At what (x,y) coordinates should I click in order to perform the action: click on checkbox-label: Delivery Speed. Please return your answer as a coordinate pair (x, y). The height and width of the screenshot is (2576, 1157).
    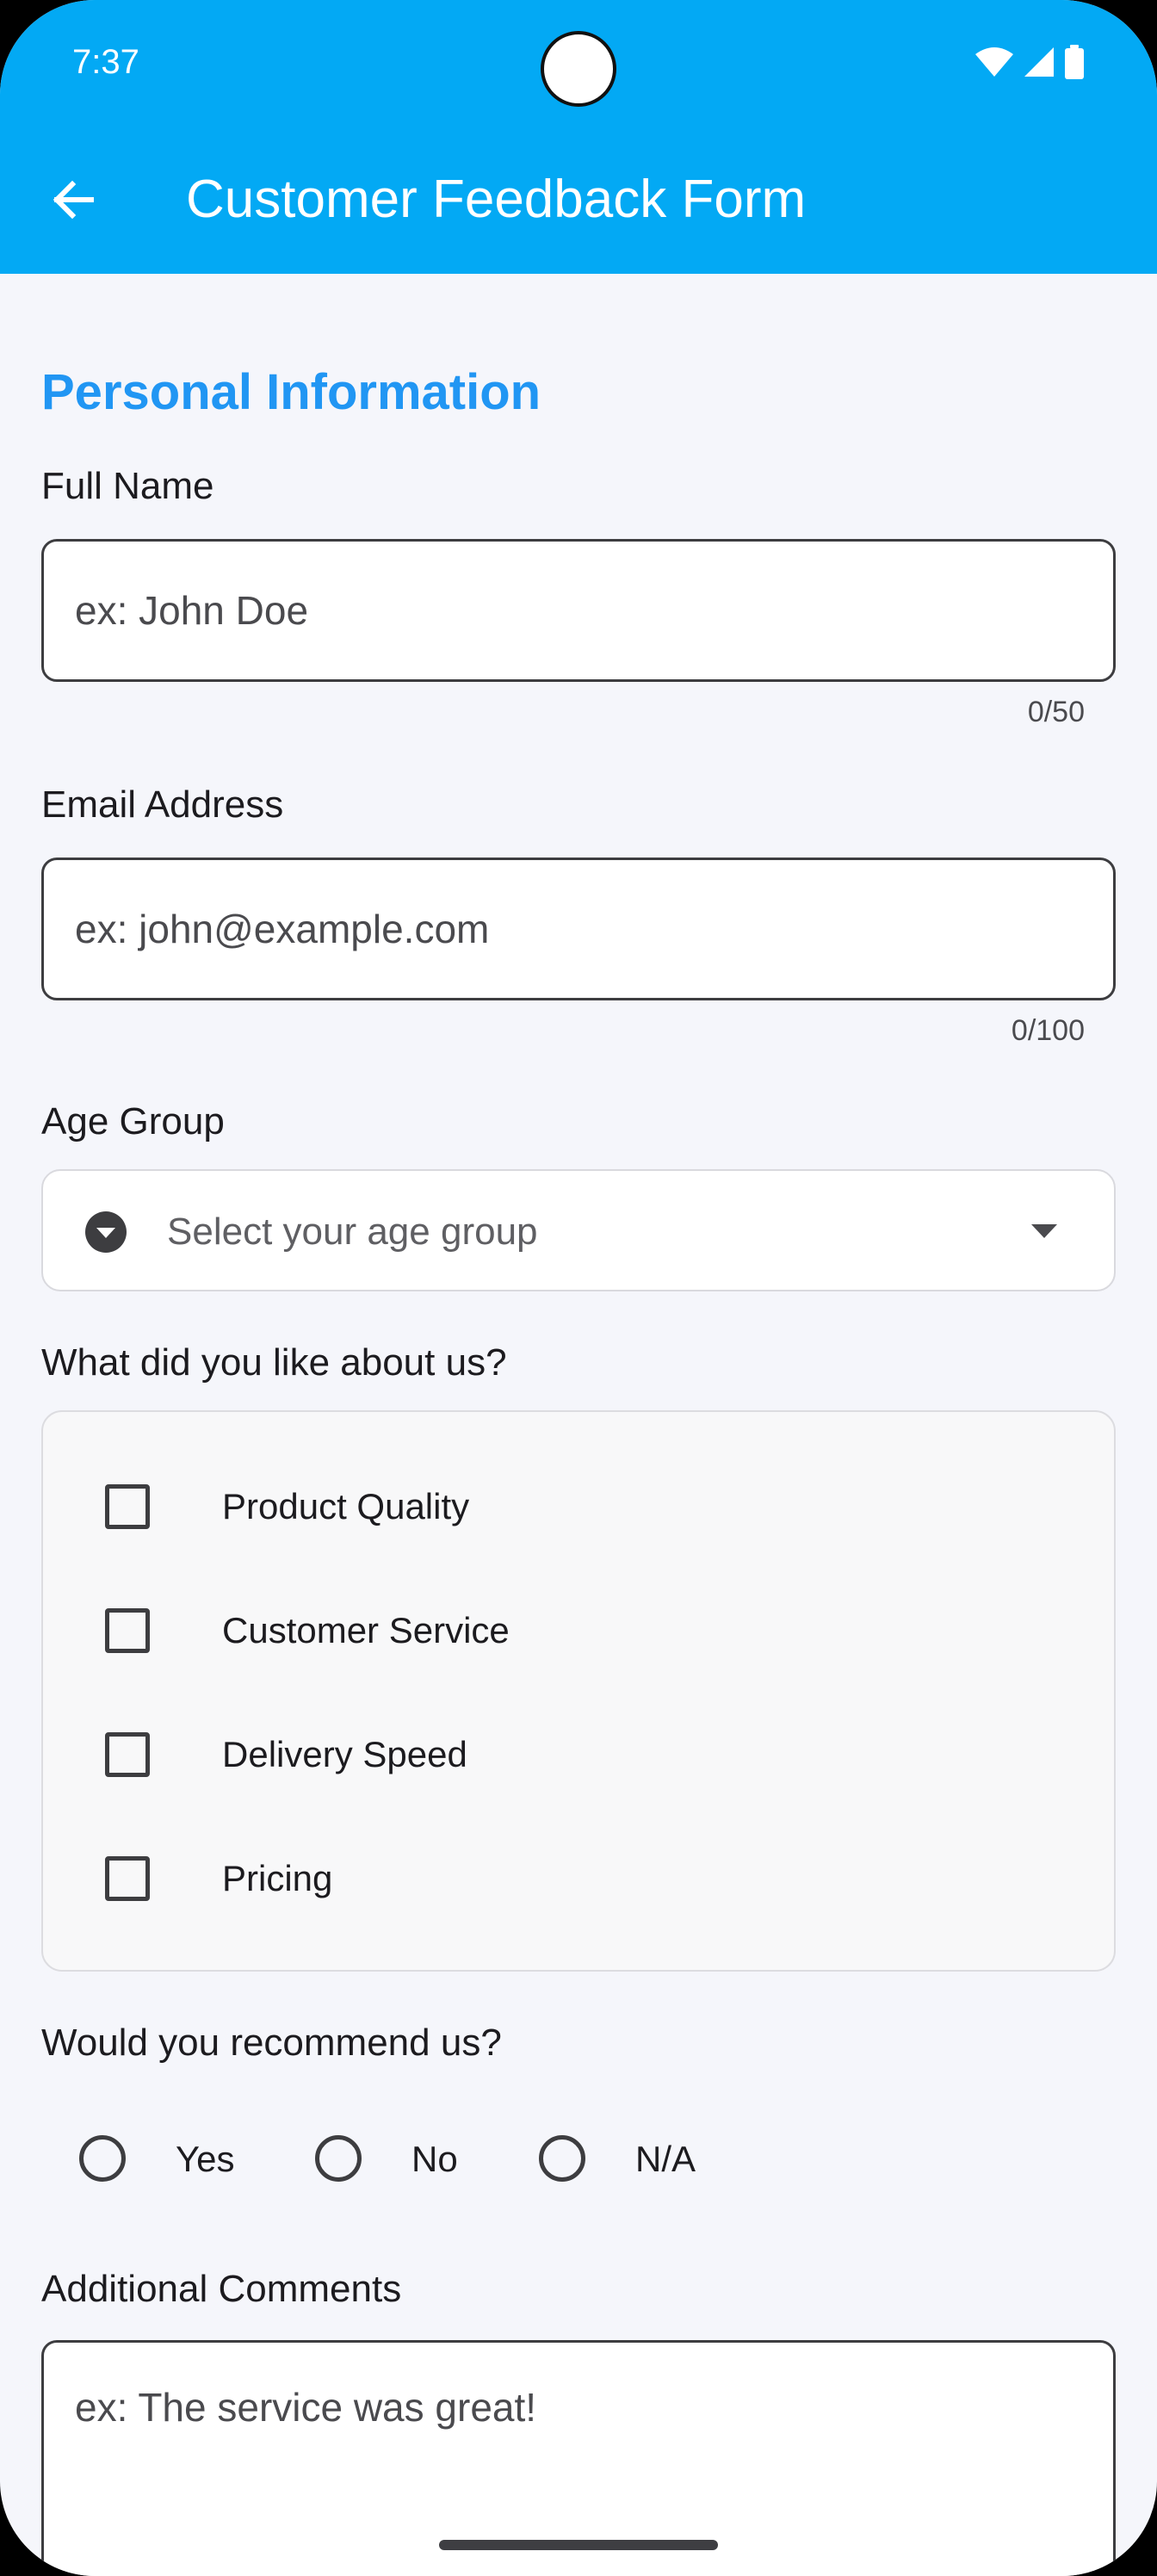
    Looking at the image, I should click on (345, 1754).